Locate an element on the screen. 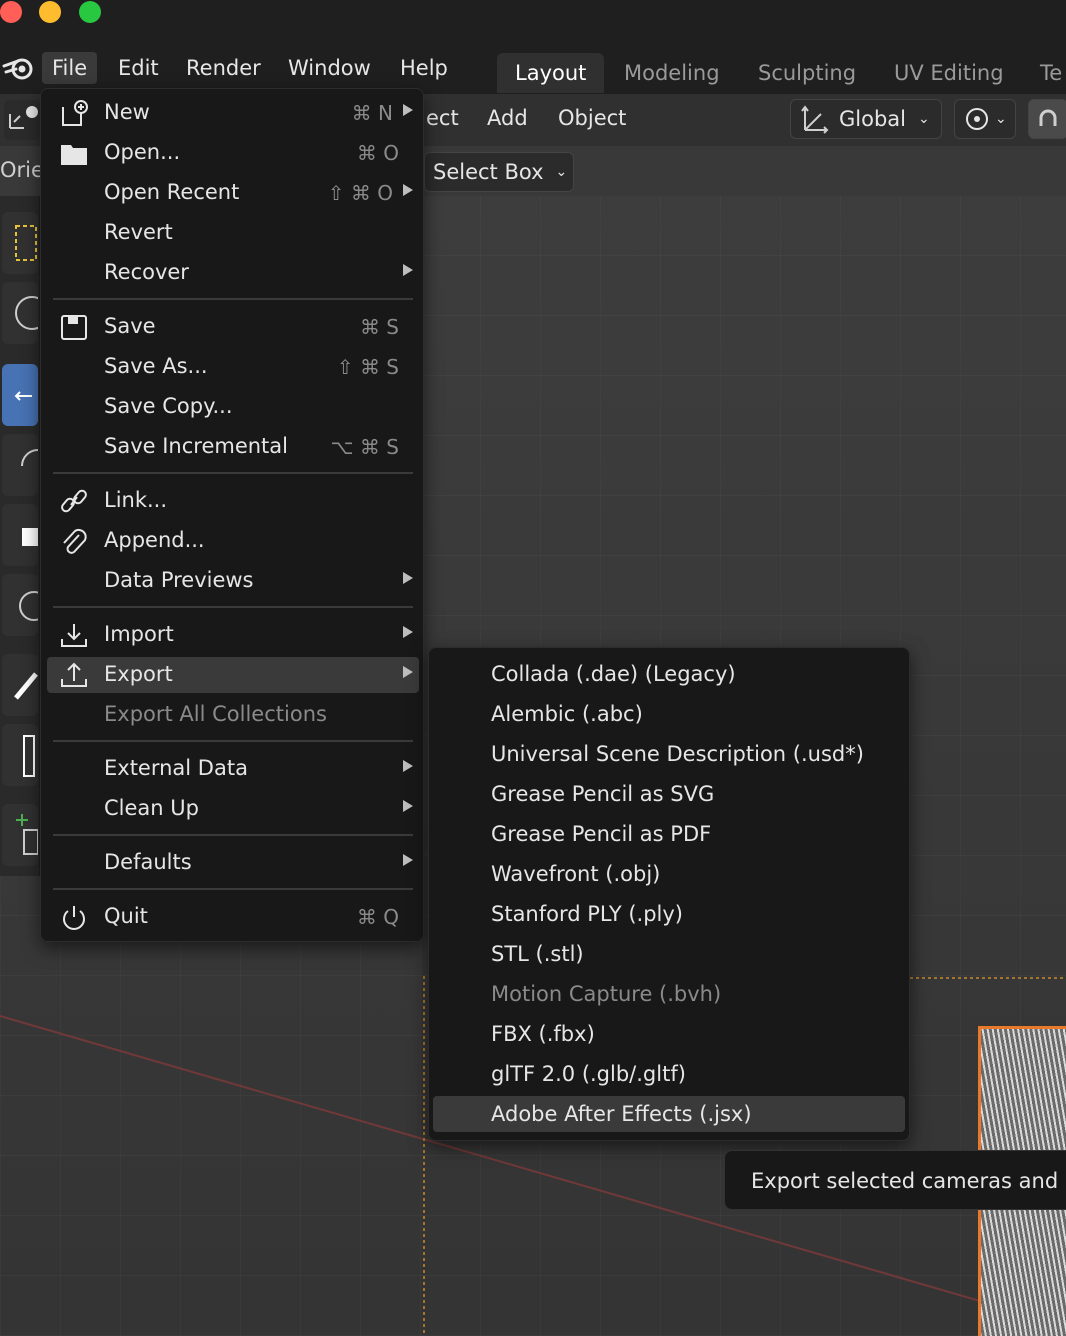 This screenshot has width=1066, height=1336. tool-shelf is located at coordinates (24, 536).